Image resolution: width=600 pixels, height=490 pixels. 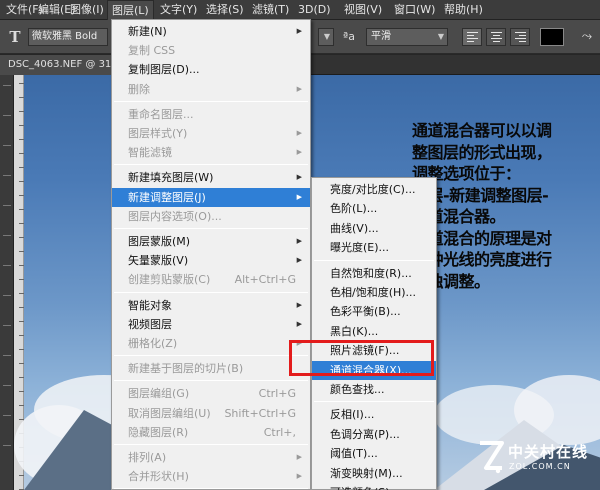 What do you see at coordinates (178, 10) in the screenshot?
I see `menubar-item: 文字(Y)` at bounding box center [178, 10].